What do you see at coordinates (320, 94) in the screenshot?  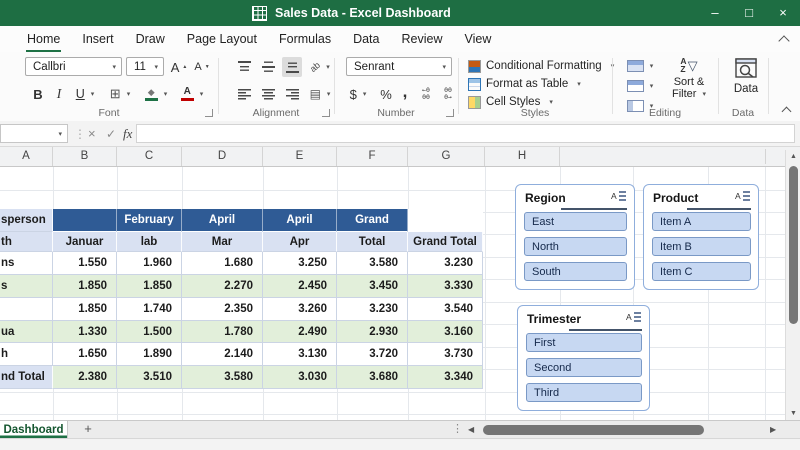 I see `merge-center-button: ▤ ▾` at bounding box center [320, 94].